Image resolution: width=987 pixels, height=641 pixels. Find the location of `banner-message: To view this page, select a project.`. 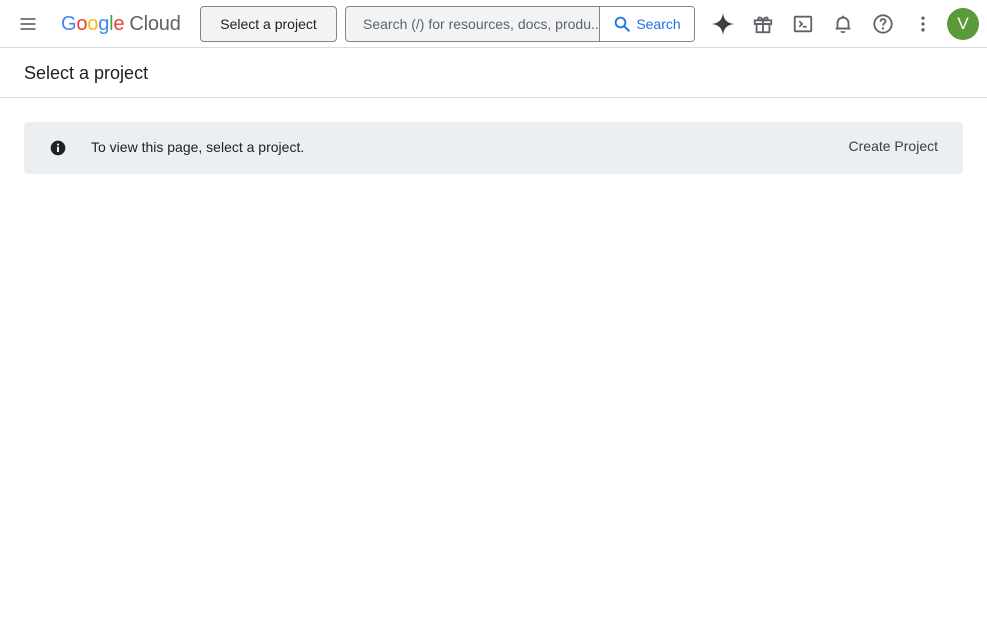

banner-message: To view this page, select a project. is located at coordinates (198, 147).